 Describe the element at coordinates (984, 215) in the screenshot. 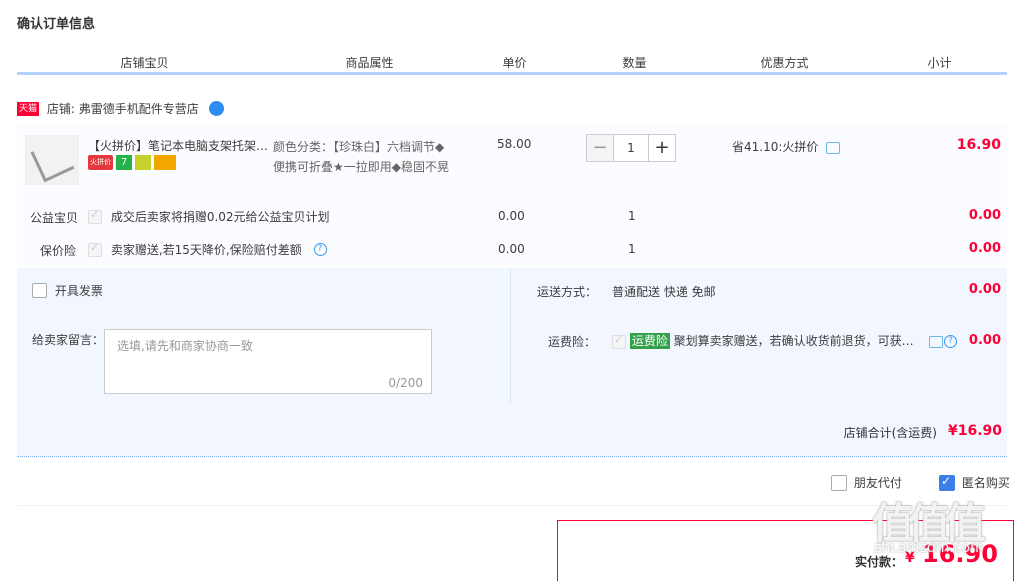

I see `charity-subtotal: 0.00` at that location.